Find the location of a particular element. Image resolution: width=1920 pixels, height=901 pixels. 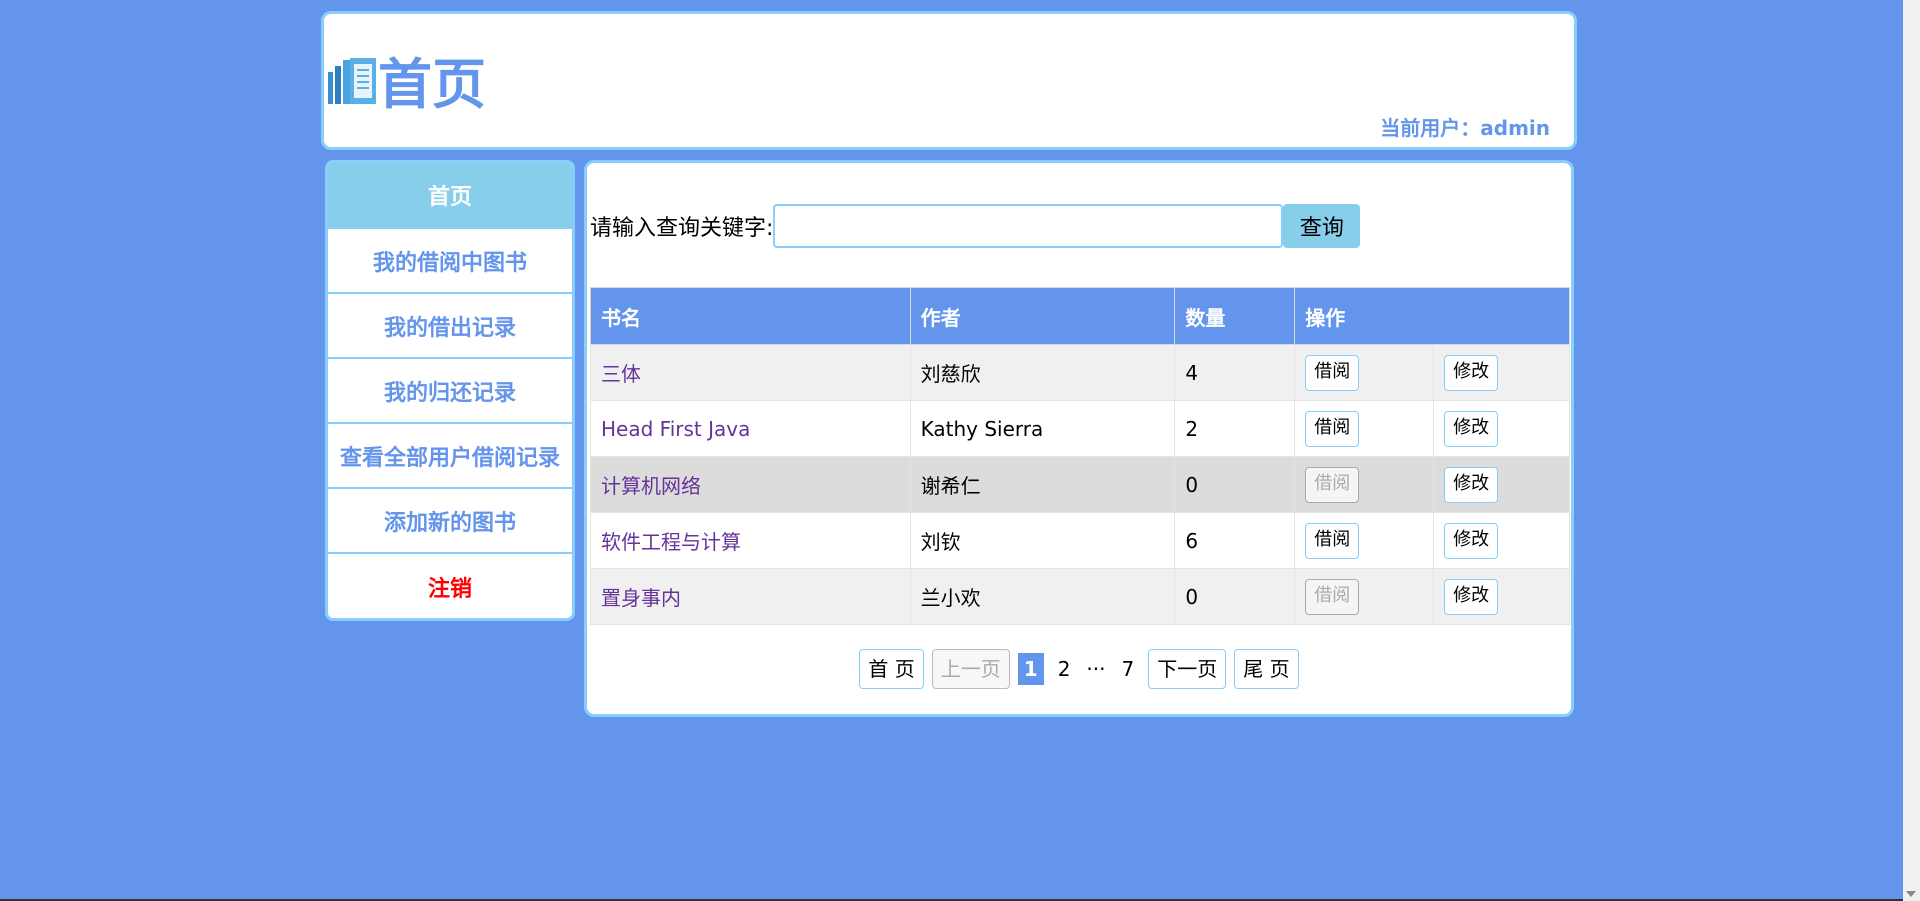

scroll-down-arrow-icon is located at coordinates (1911, 894).